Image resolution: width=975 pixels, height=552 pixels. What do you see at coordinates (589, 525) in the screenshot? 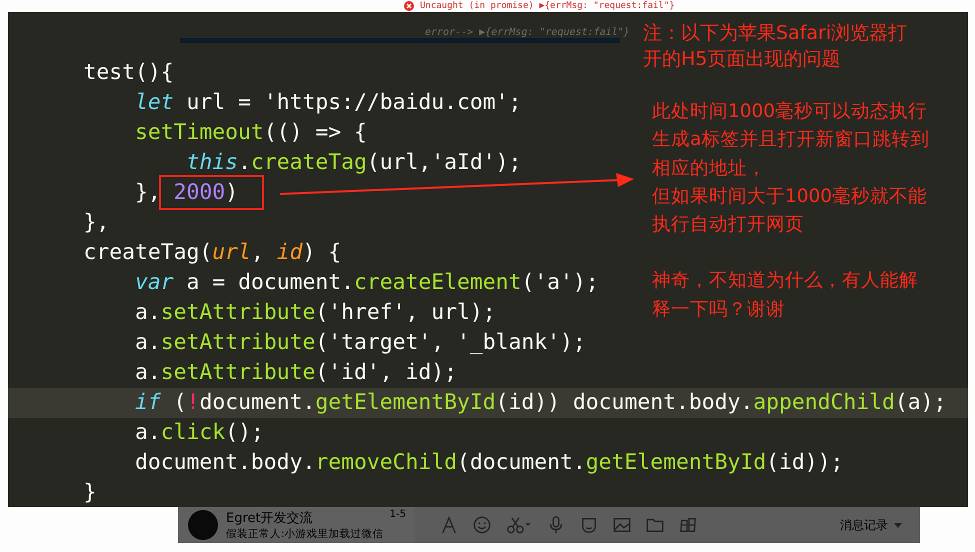
I see `mask-icon` at bounding box center [589, 525].